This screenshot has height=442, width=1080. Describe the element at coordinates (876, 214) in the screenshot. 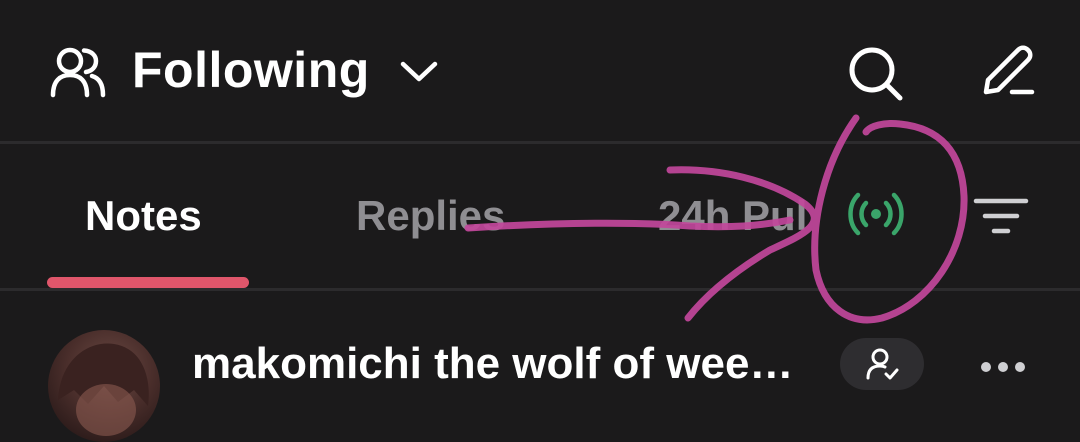

I see `live-broadcast-icon` at that location.